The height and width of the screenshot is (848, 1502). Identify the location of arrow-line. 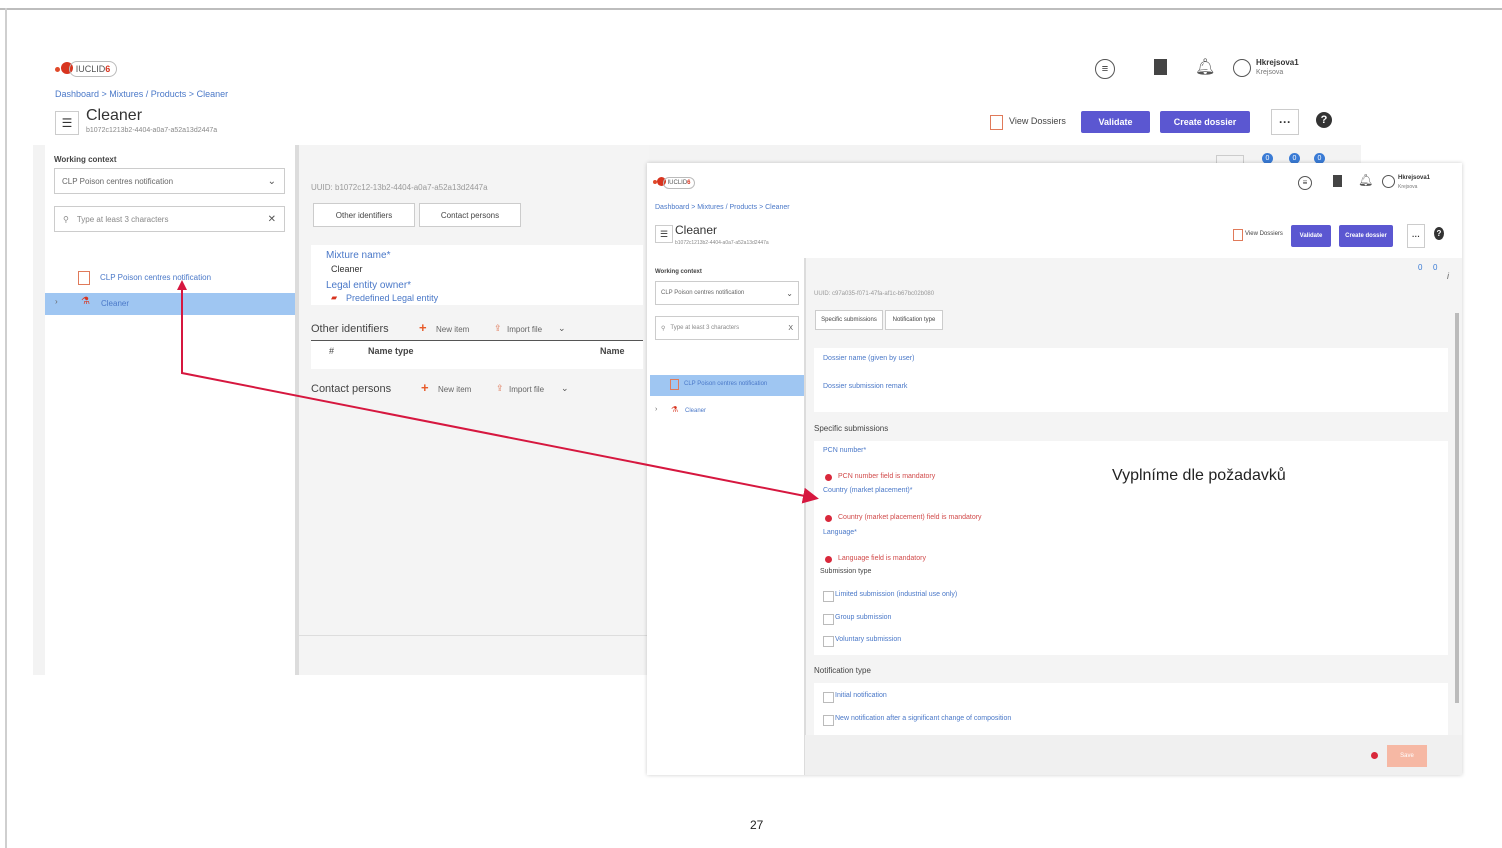
(500, 395).